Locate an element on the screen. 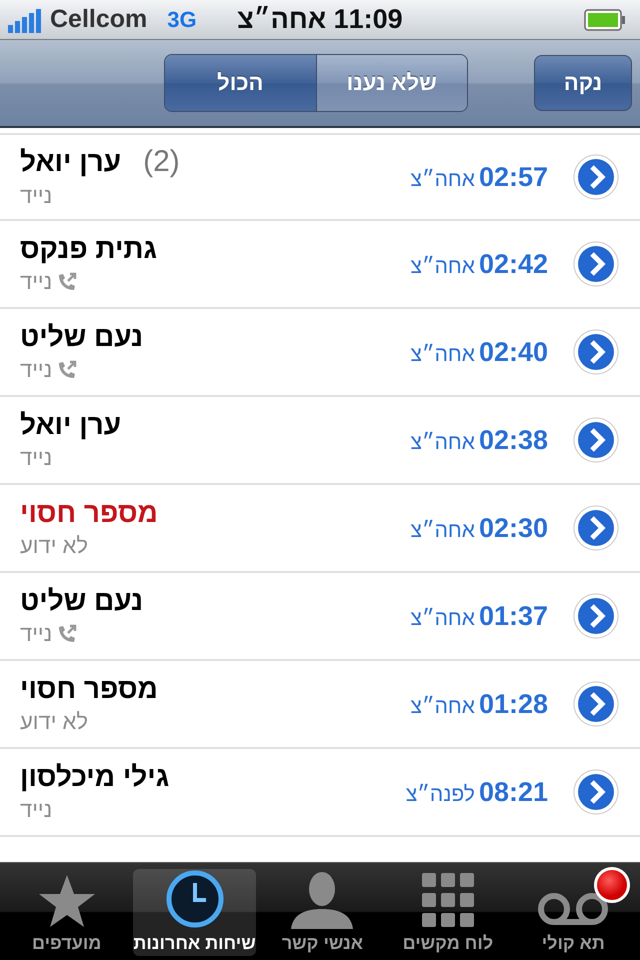 The height and width of the screenshot is (960, 640). clear-button: נקה is located at coordinates (583, 83).